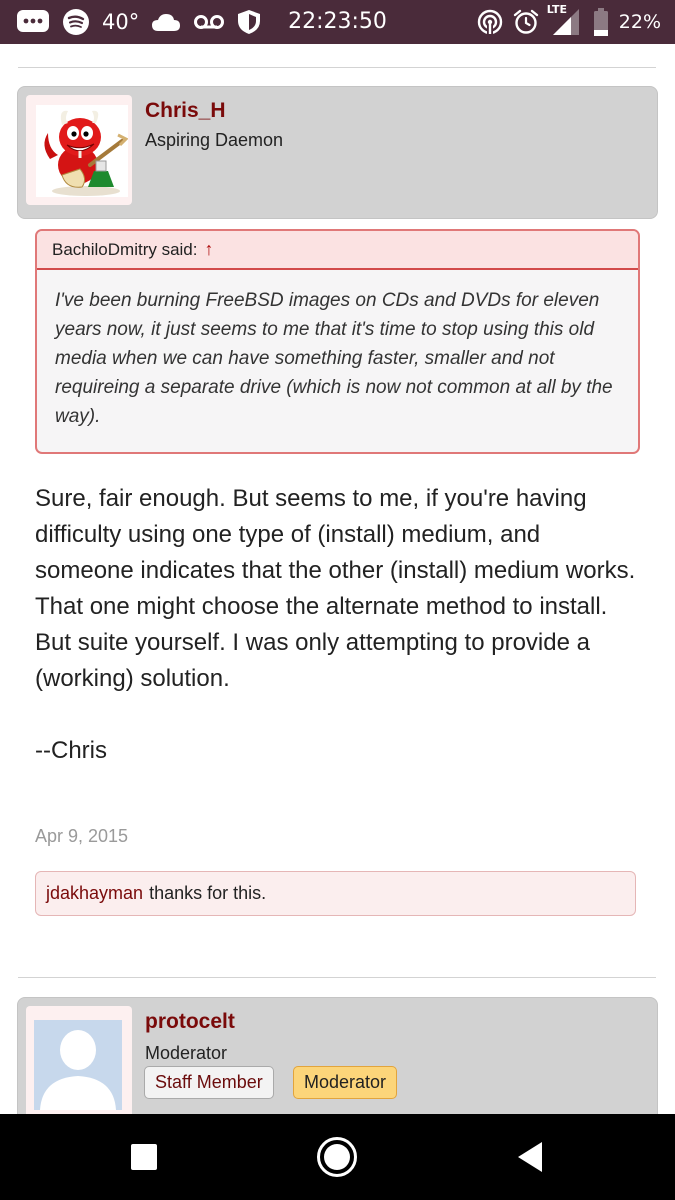  What do you see at coordinates (209, 1082) in the screenshot?
I see `staff-member-badge: Staff Member` at bounding box center [209, 1082].